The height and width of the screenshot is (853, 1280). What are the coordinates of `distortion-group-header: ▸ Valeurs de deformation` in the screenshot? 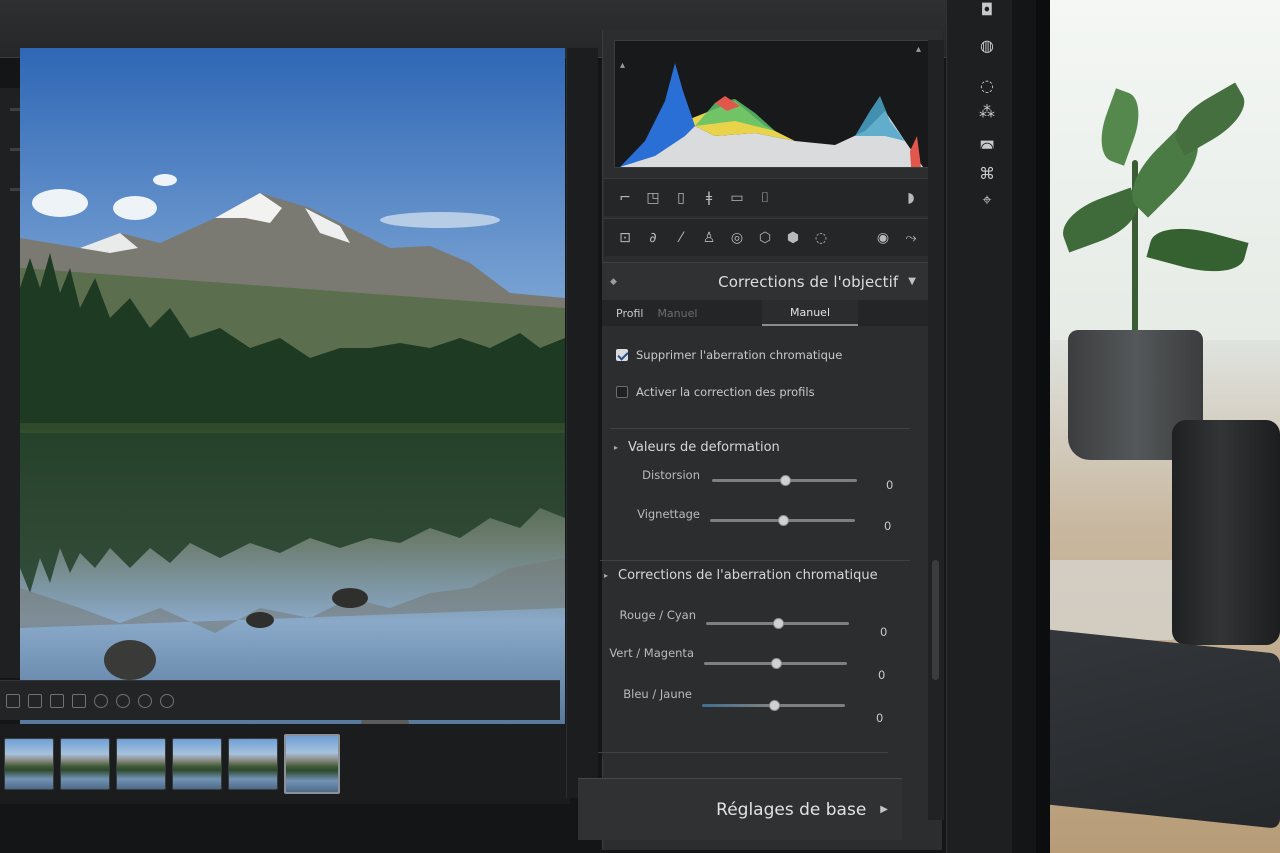 It's located at (697, 447).